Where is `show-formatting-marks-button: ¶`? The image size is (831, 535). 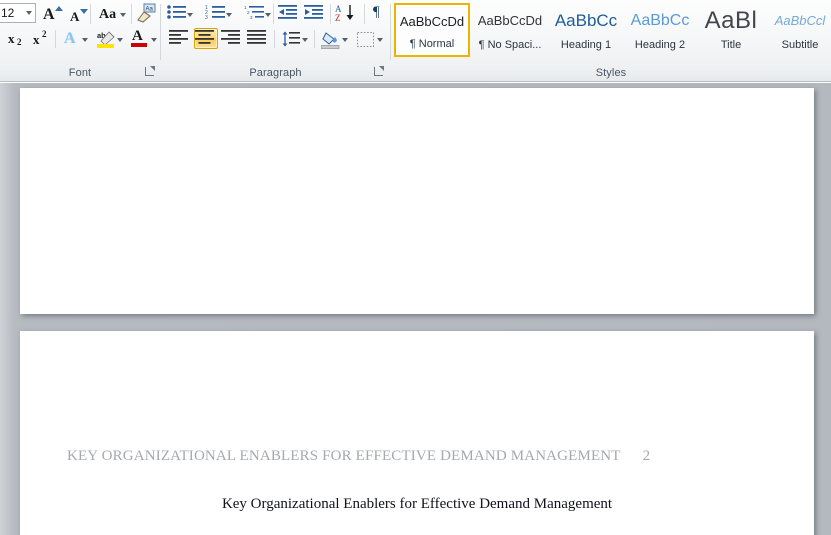 show-formatting-marks-button: ¶ is located at coordinates (378, 13).